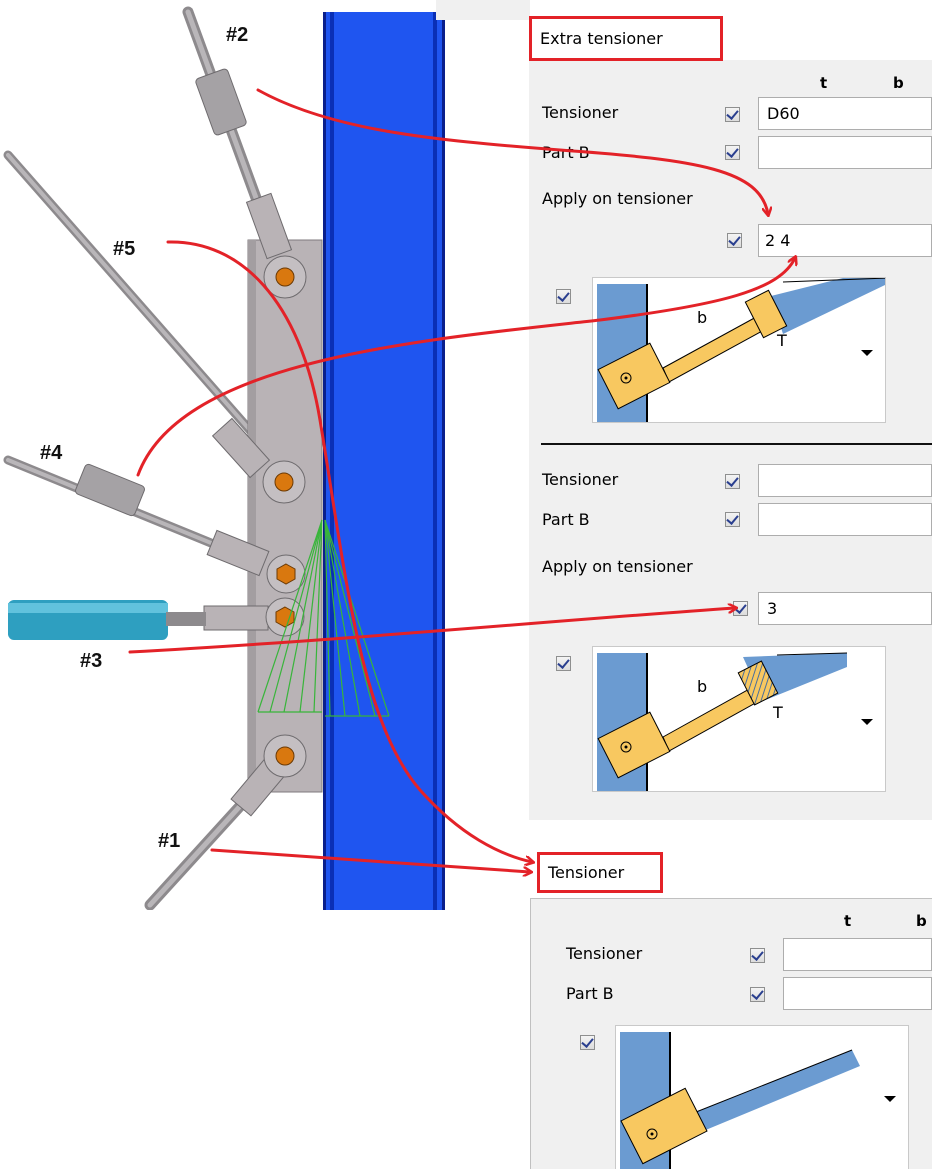 Image resolution: width=932 pixels, height=1169 pixels. I want to click on label-rod-2: #2, so click(237, 35).